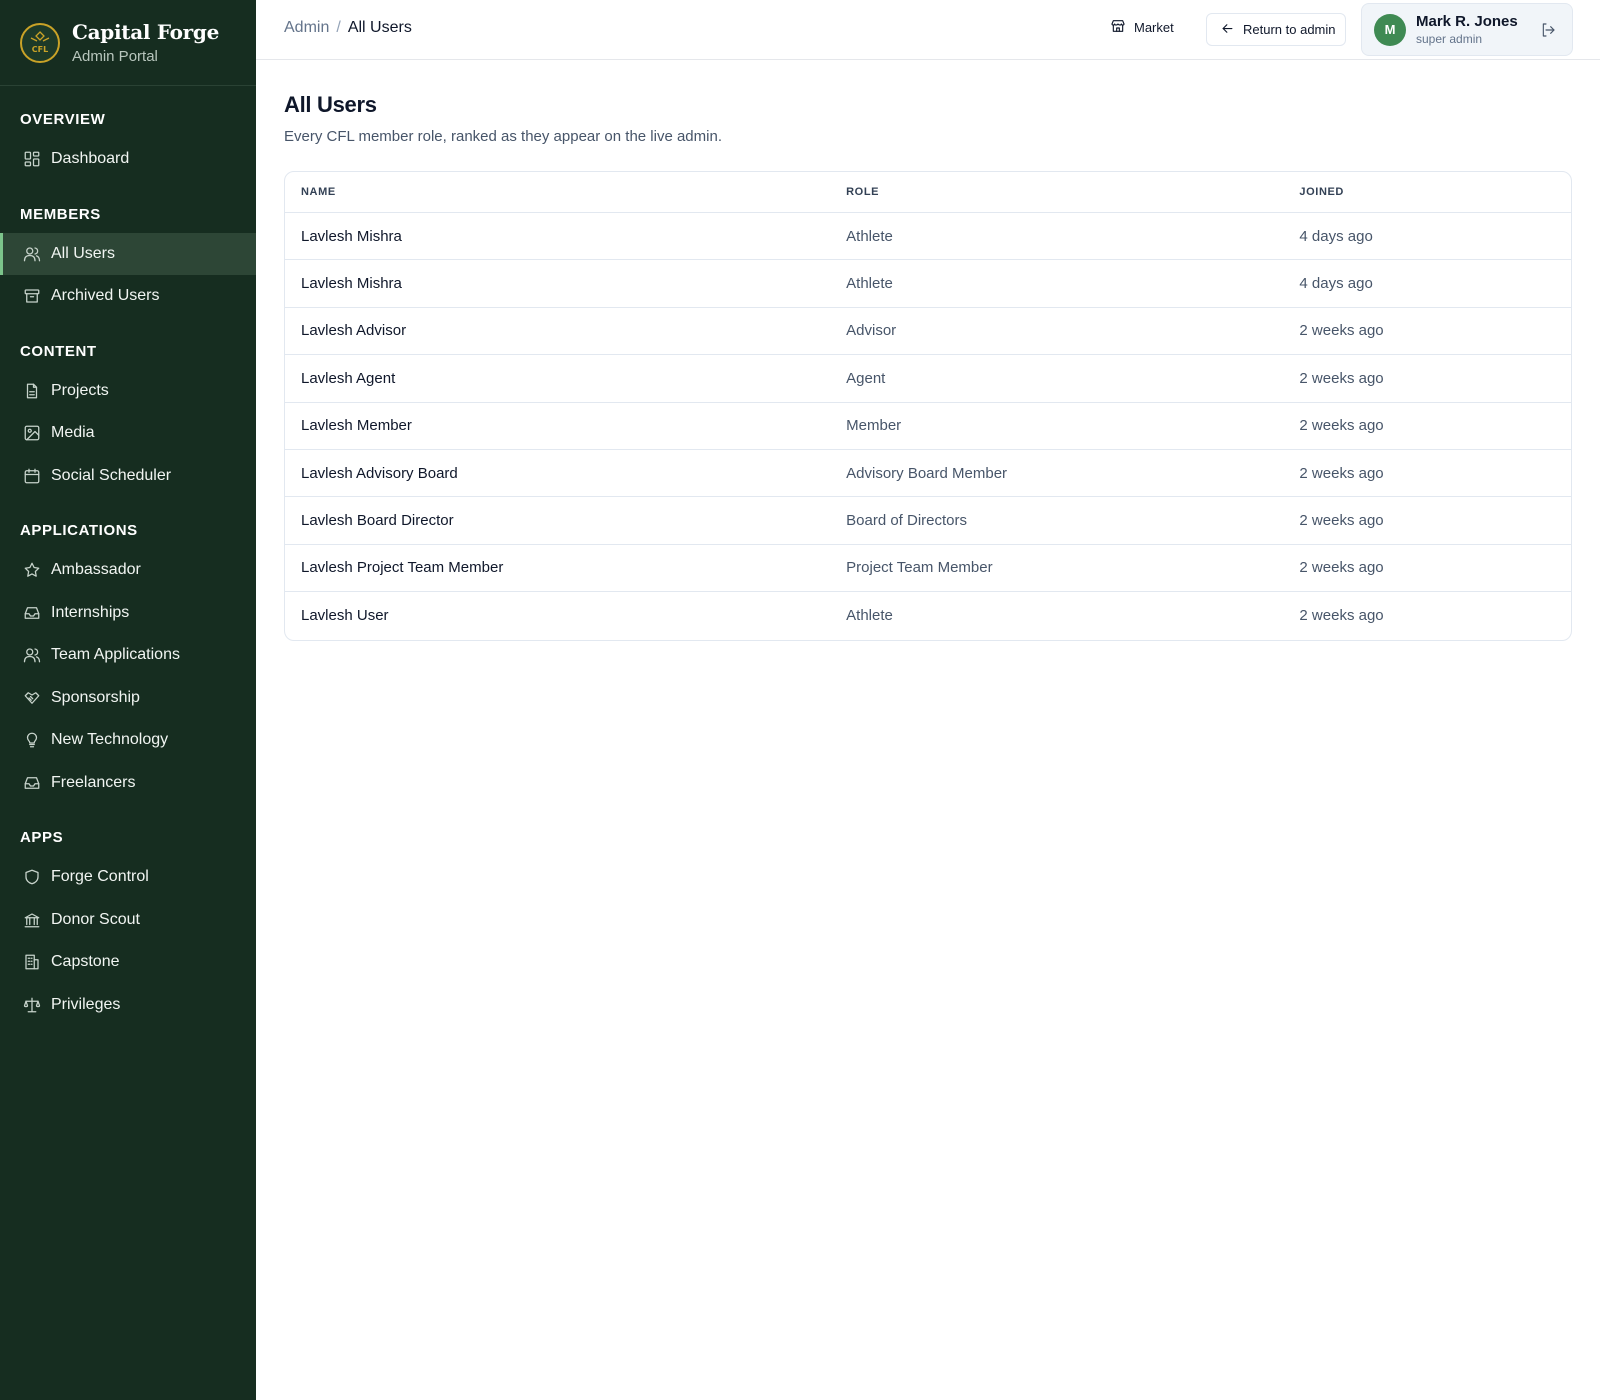  Describe the element at coordinates (85, 962) in the screenshot. I see `sidebar-item-label: Capstone` at that location.